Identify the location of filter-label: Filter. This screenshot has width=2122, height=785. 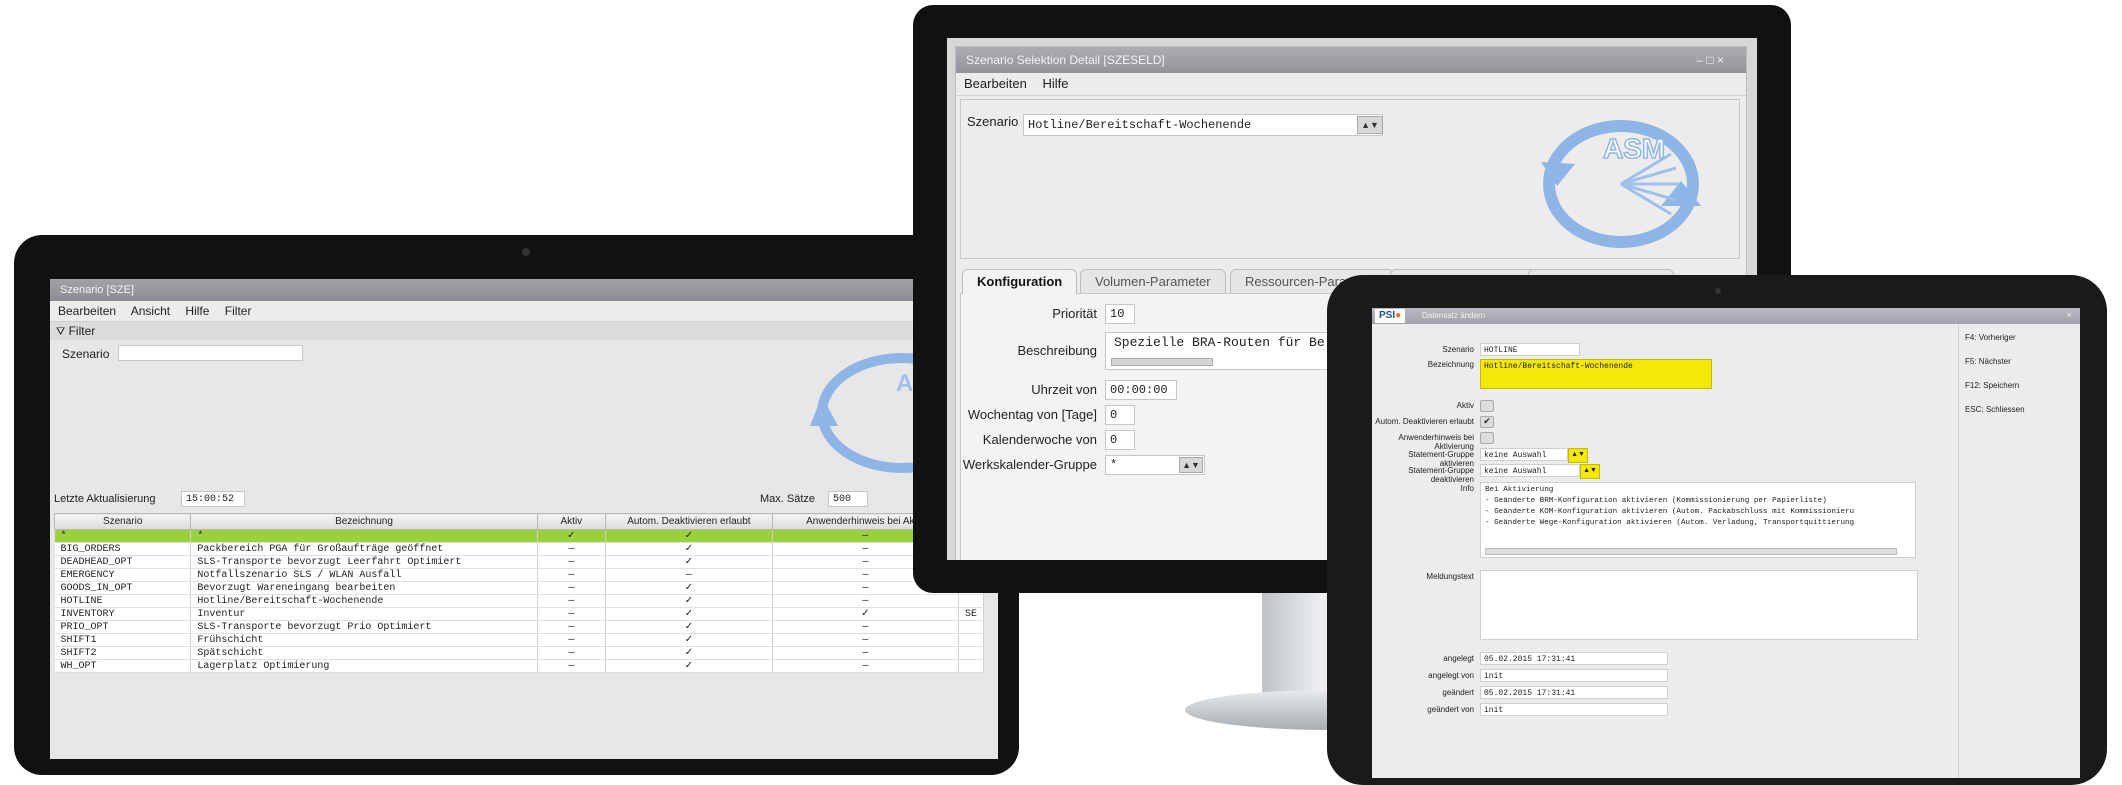
(82, 331).